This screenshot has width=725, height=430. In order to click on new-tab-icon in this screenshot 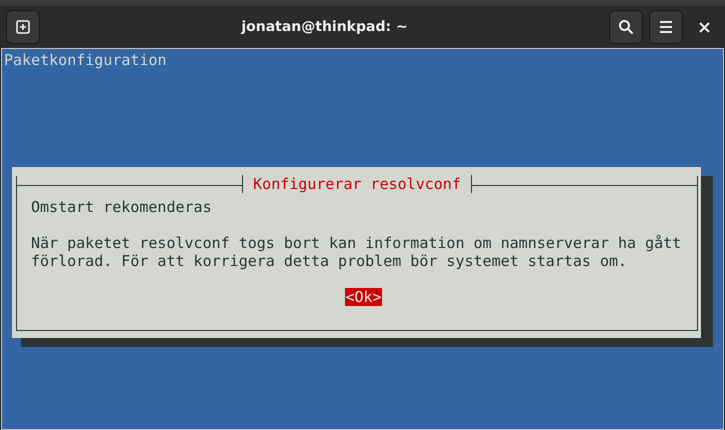, I will do `click(23, 27)`.